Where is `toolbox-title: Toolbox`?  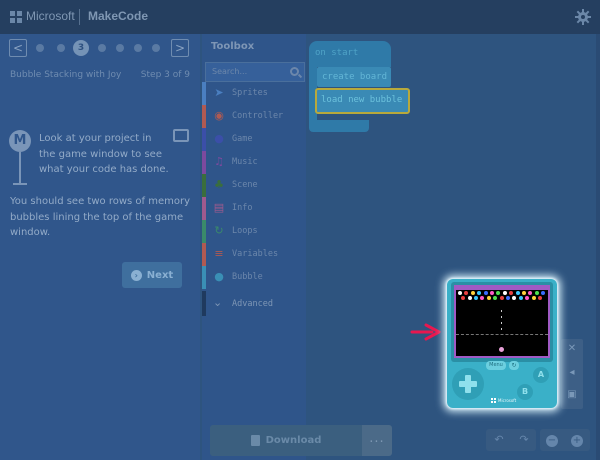
toolbox-title: Toolbox is located at coordinates (233, 46).